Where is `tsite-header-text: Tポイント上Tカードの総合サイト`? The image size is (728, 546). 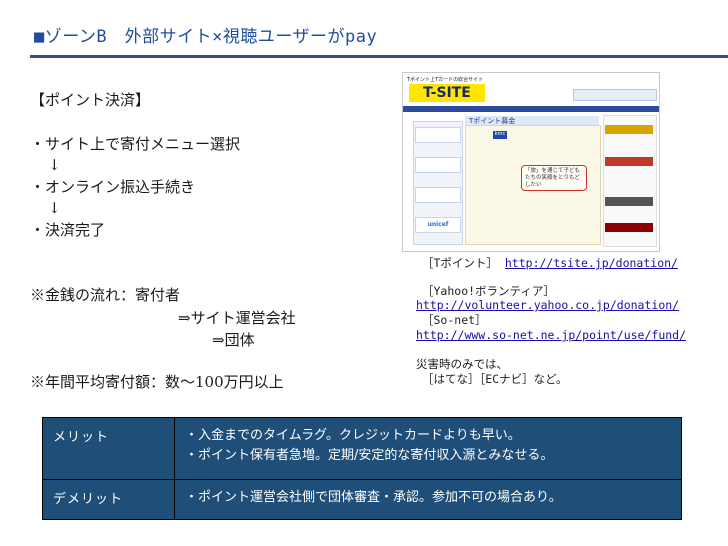 tsite-header-text: Tポイント上Tカードの総合サイト is located at coordinates (445, 80).